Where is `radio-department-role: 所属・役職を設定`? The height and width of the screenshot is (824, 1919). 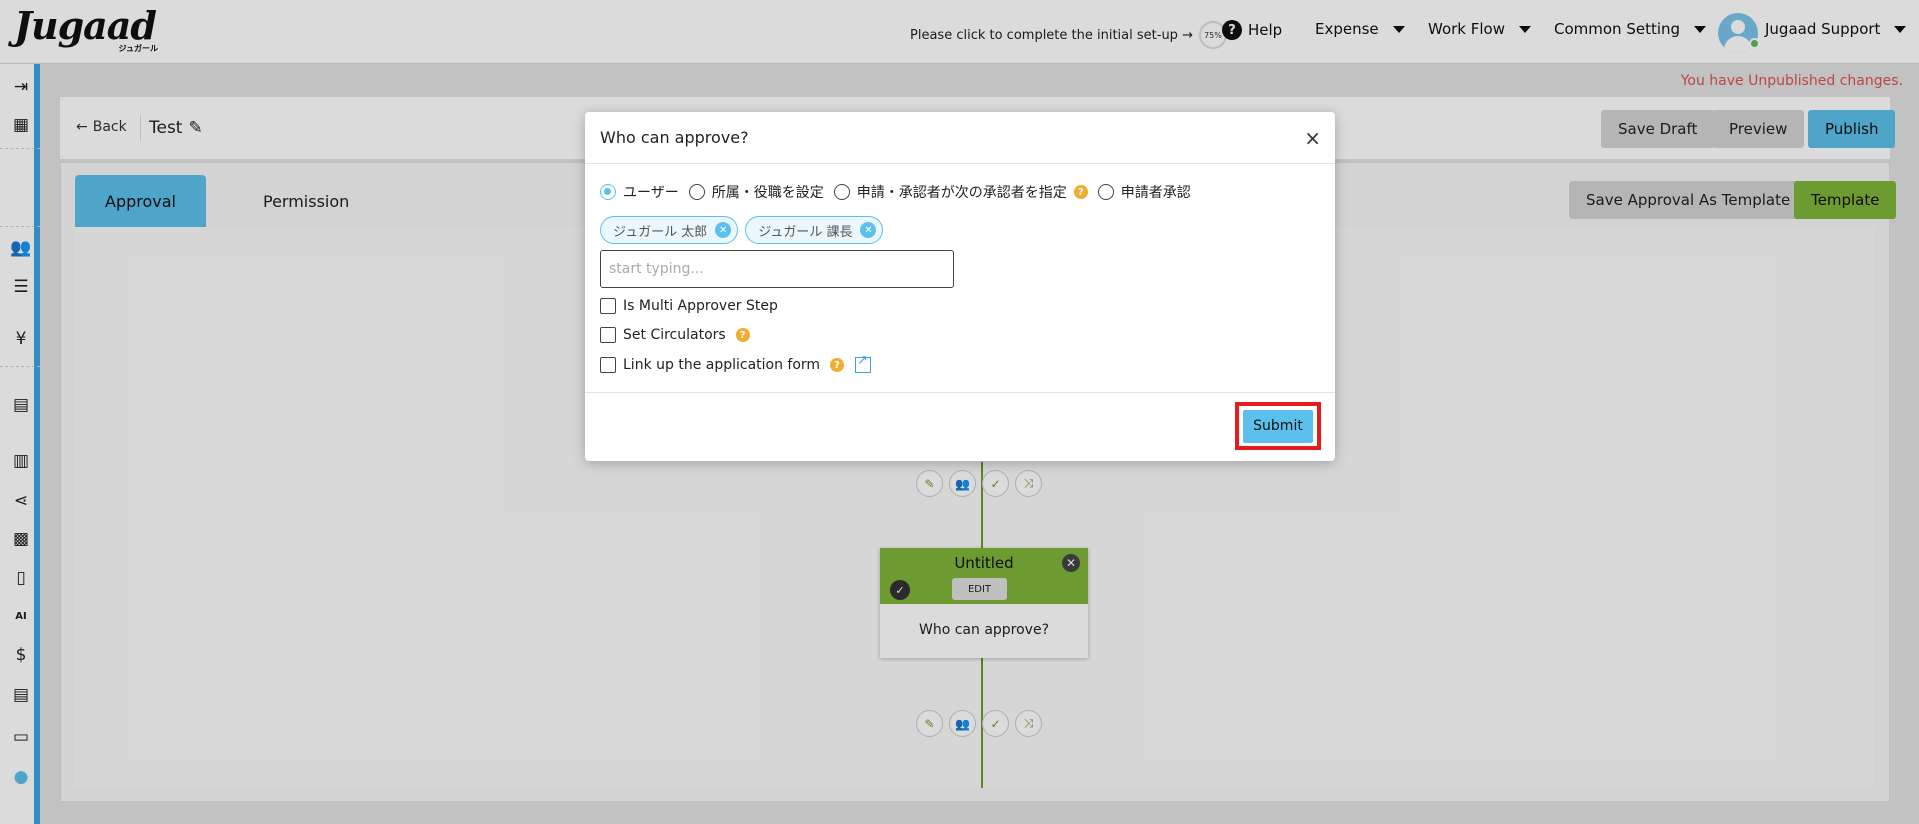 radio-department-role: 所属・役職を設定 is located at coordinates (756, 192).